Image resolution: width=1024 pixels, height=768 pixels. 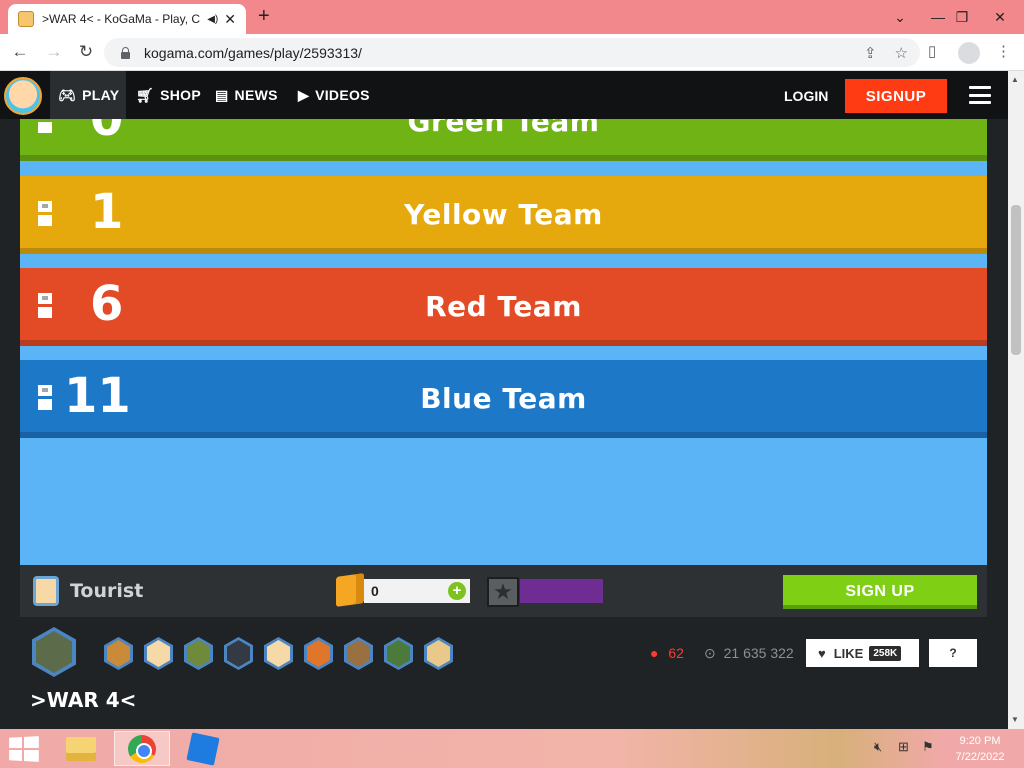 I want to click on scrollbar-thumb, so click(x=1016, y=280).